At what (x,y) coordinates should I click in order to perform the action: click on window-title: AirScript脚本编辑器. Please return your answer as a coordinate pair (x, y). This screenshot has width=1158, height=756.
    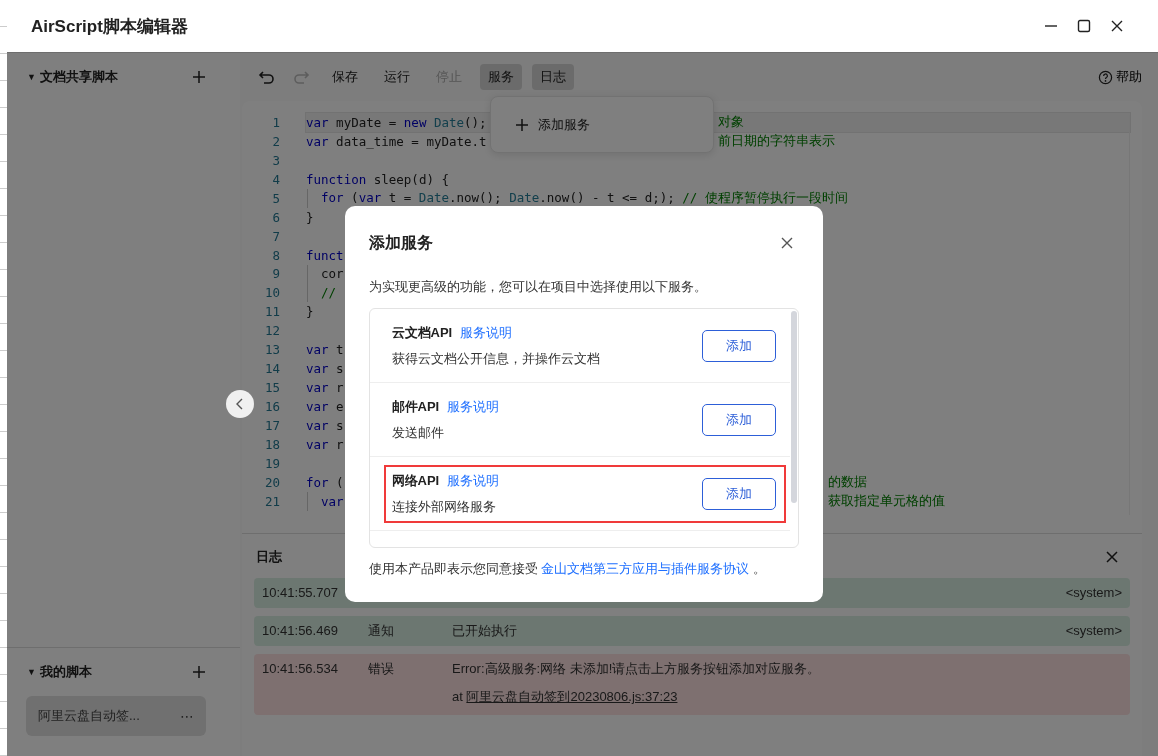
    Looking at the image, I should click on (109, 26).